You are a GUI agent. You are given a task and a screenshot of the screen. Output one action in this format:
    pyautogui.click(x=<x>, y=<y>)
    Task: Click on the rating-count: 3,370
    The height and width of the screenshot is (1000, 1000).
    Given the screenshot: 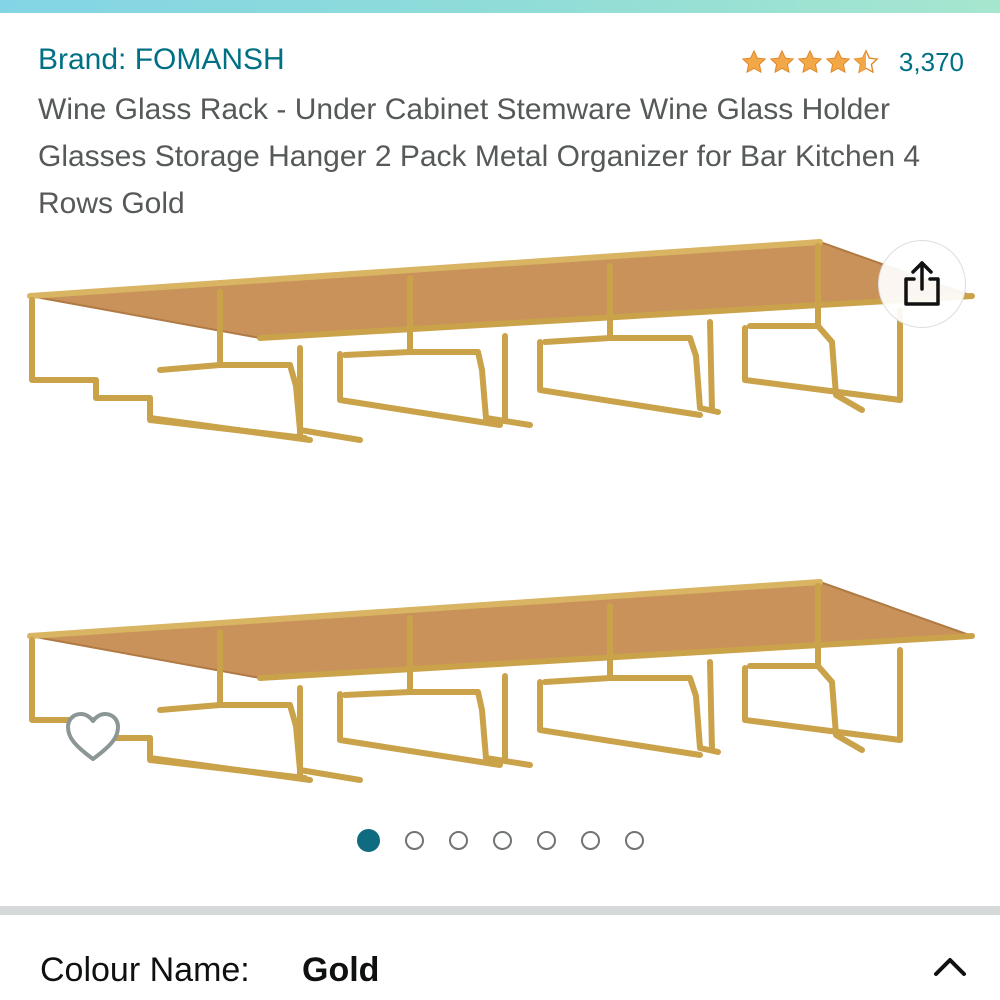 What is the action you would take?
    pyautogui.click(x=931, y=62)
    